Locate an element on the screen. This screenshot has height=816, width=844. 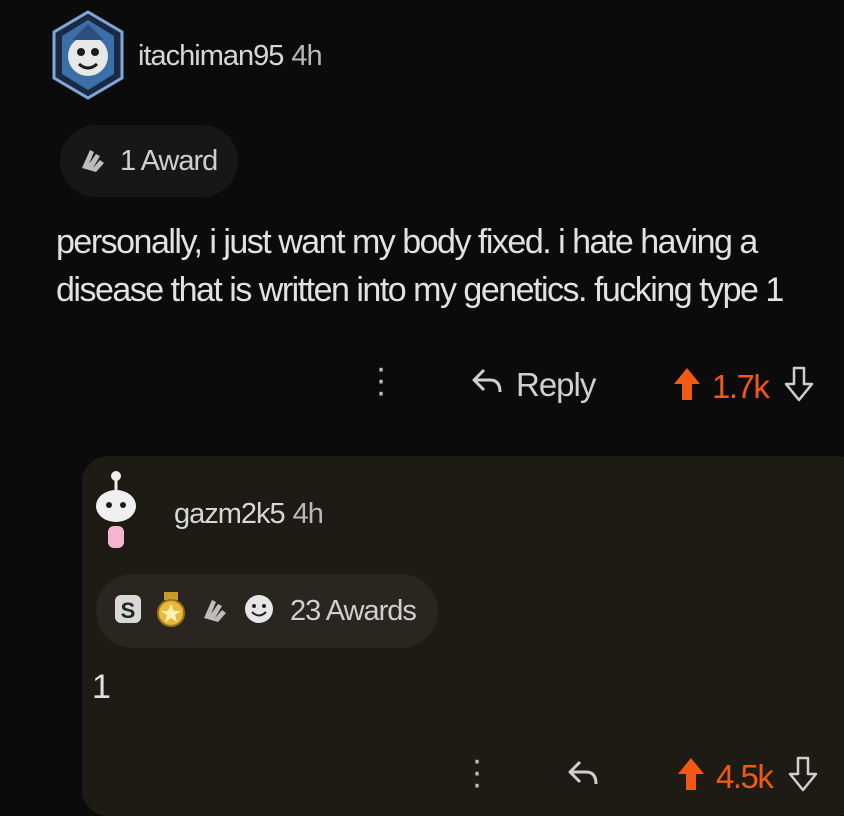
wholesome-award-icon is located at coordinates (259, 611).